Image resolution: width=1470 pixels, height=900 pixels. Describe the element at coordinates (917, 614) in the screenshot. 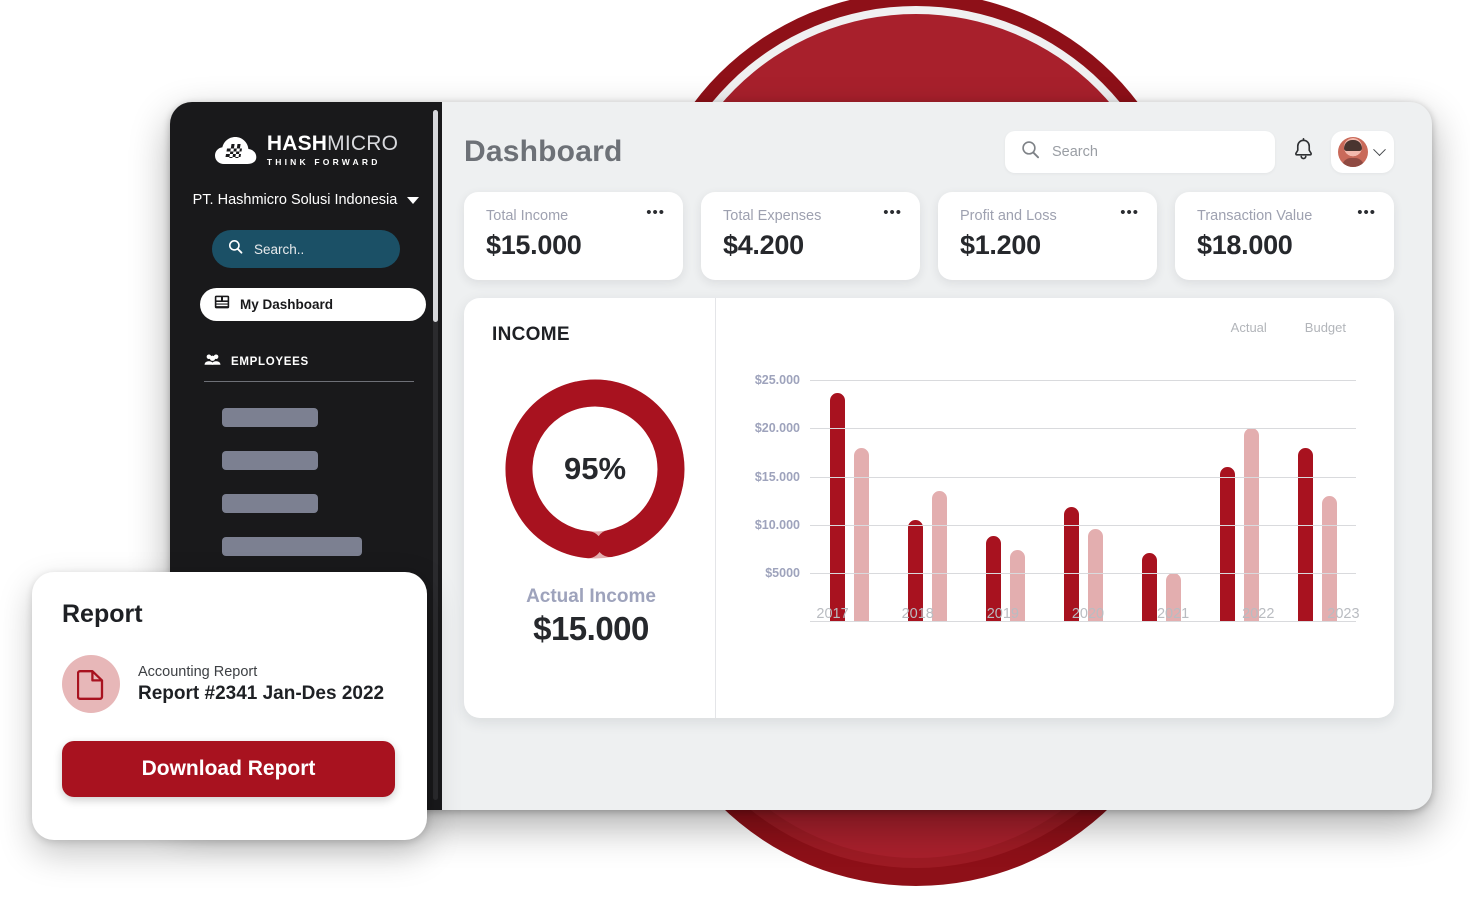

I see `chart-x-tick-label: 2018` at that location.